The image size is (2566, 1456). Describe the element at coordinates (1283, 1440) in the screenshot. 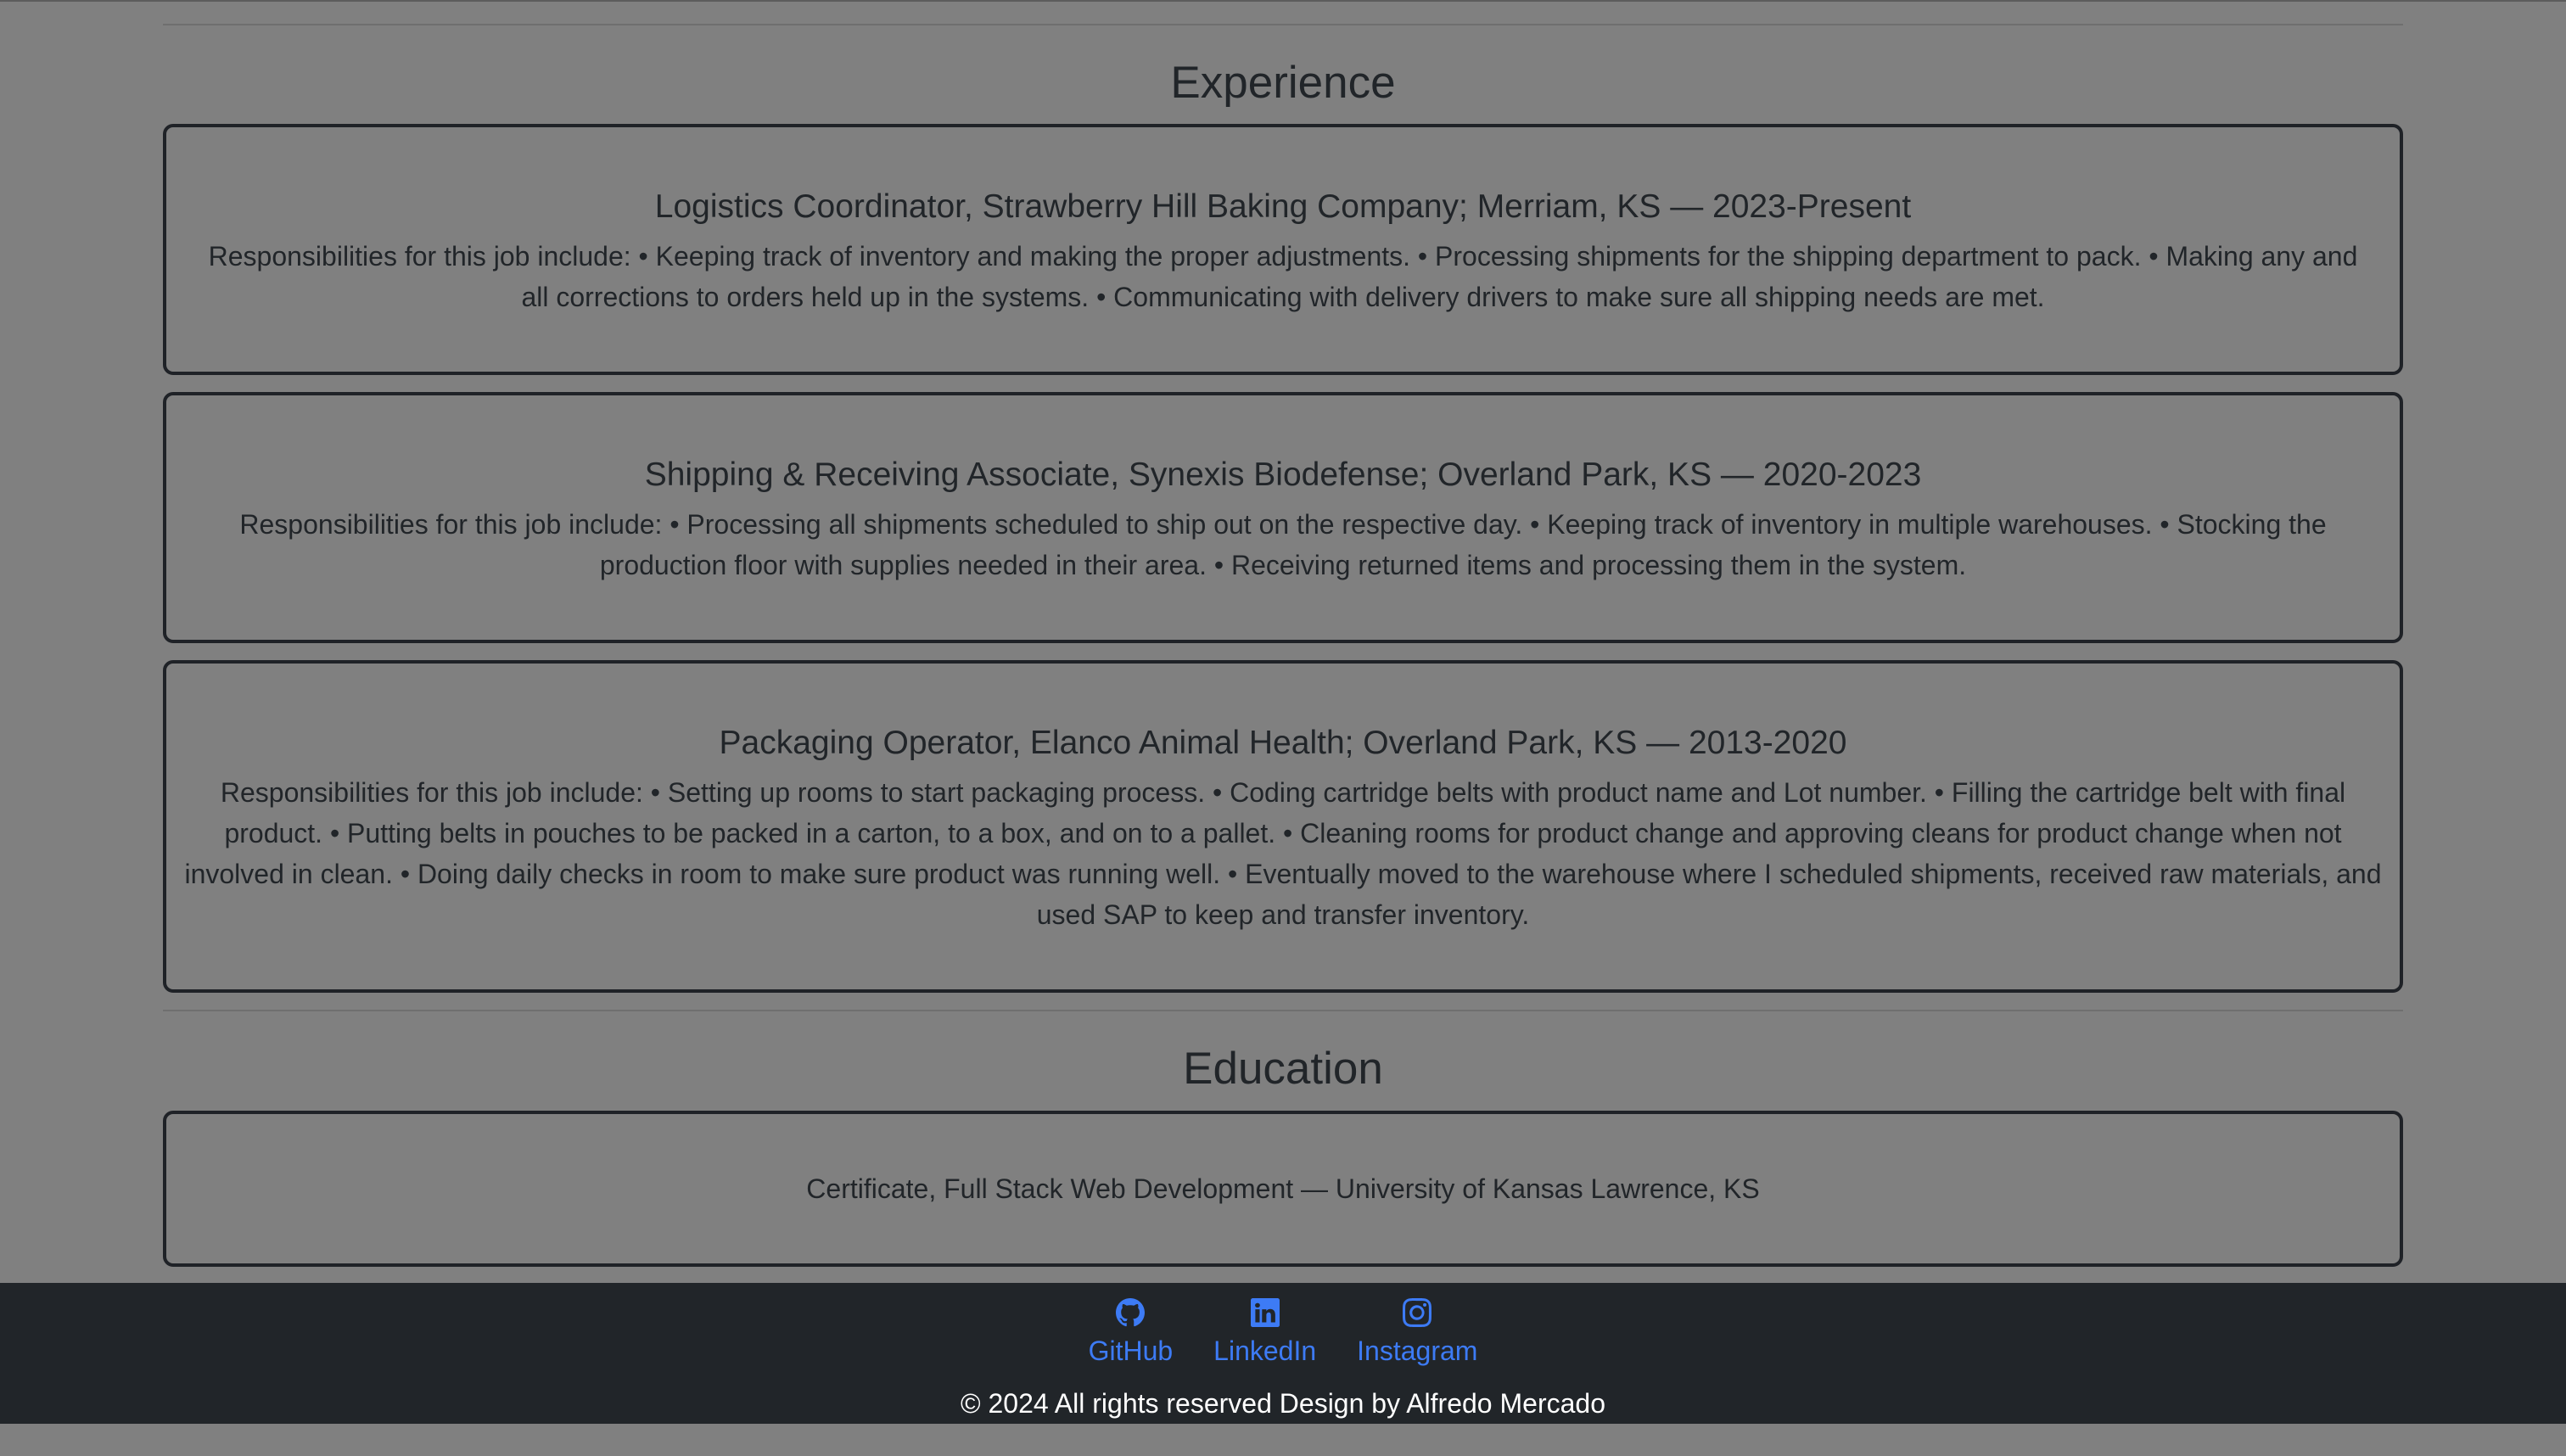

I see `bottom-strip` at that location.